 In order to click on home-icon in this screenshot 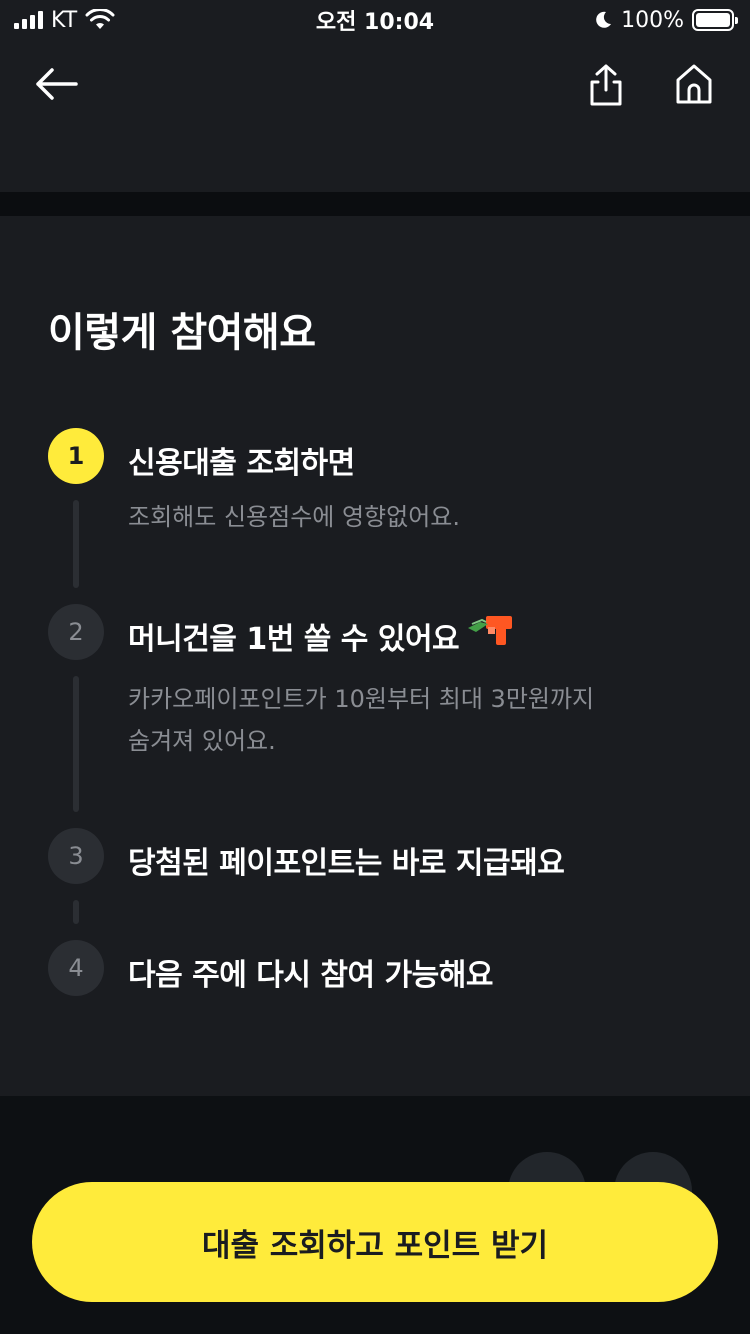, I will do `click(694, 84)`.